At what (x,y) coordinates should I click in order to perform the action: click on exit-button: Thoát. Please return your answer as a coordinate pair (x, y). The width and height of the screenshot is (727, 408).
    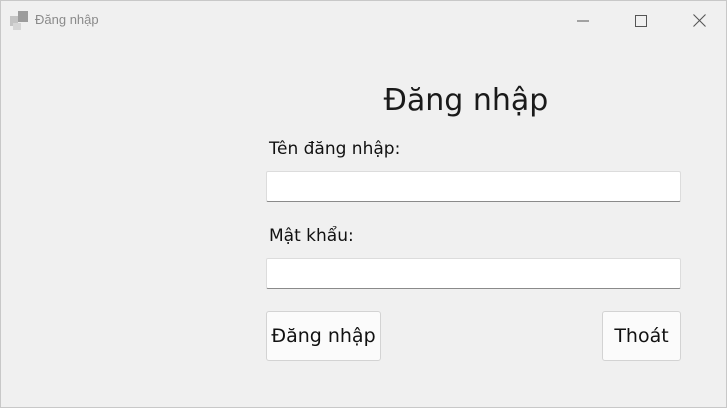
    Looking at the image, I should click on (641, 336).